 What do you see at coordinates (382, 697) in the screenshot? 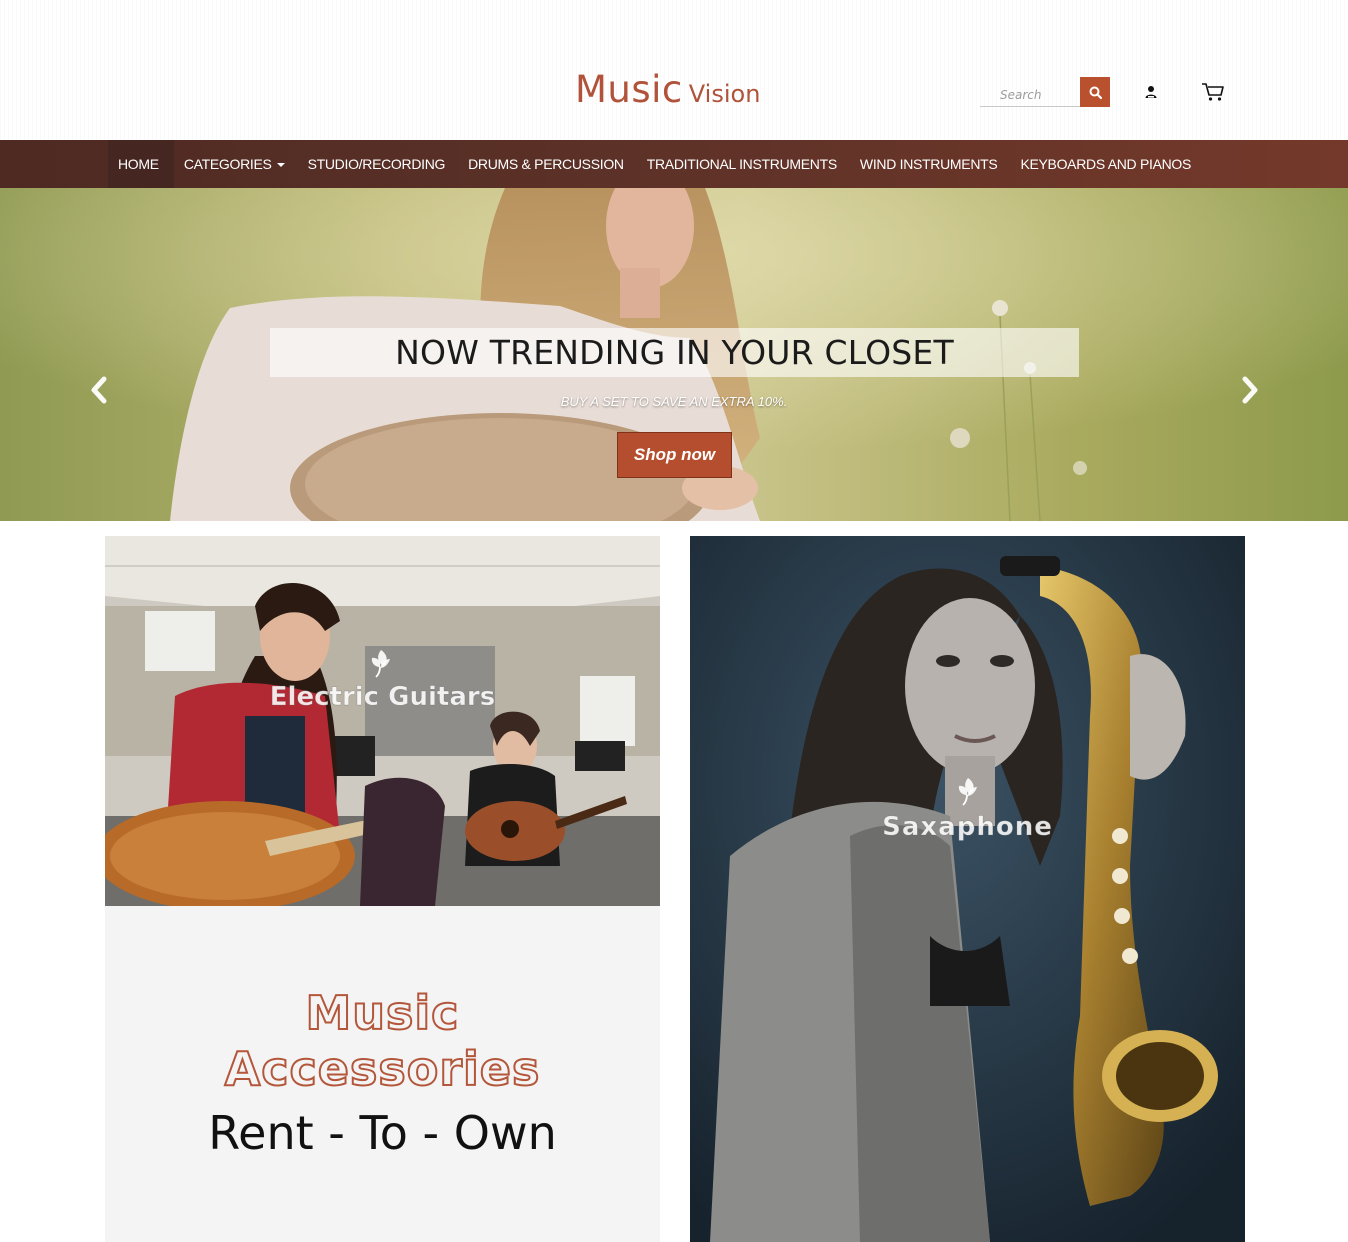
I see `electric-guitars-label: Electric Guitars` at bounding box center [382, 697].